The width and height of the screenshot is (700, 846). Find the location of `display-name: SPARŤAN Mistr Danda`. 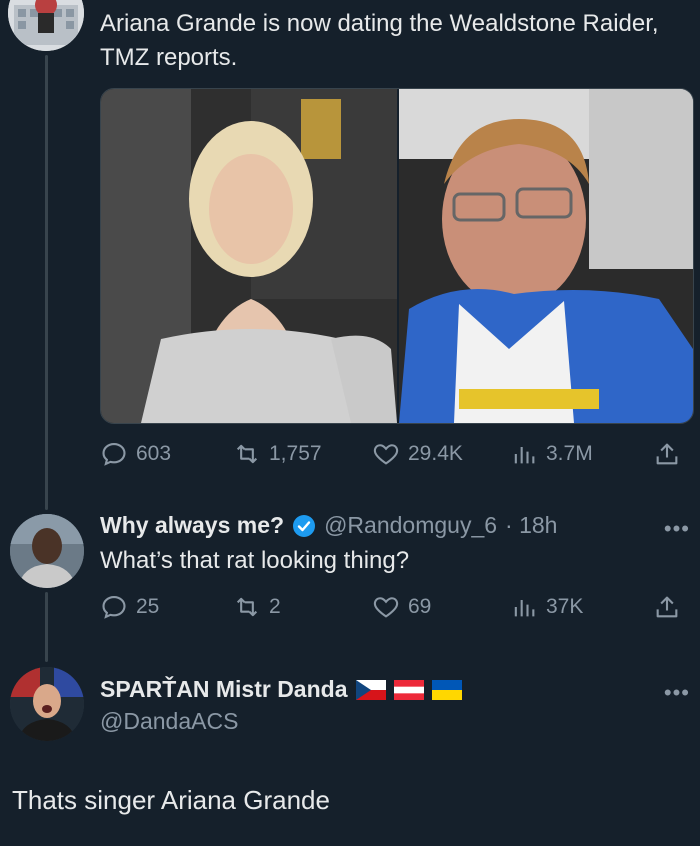

display-name: SPARŤAN Mistr Danda is located at coordinates (224, 689).